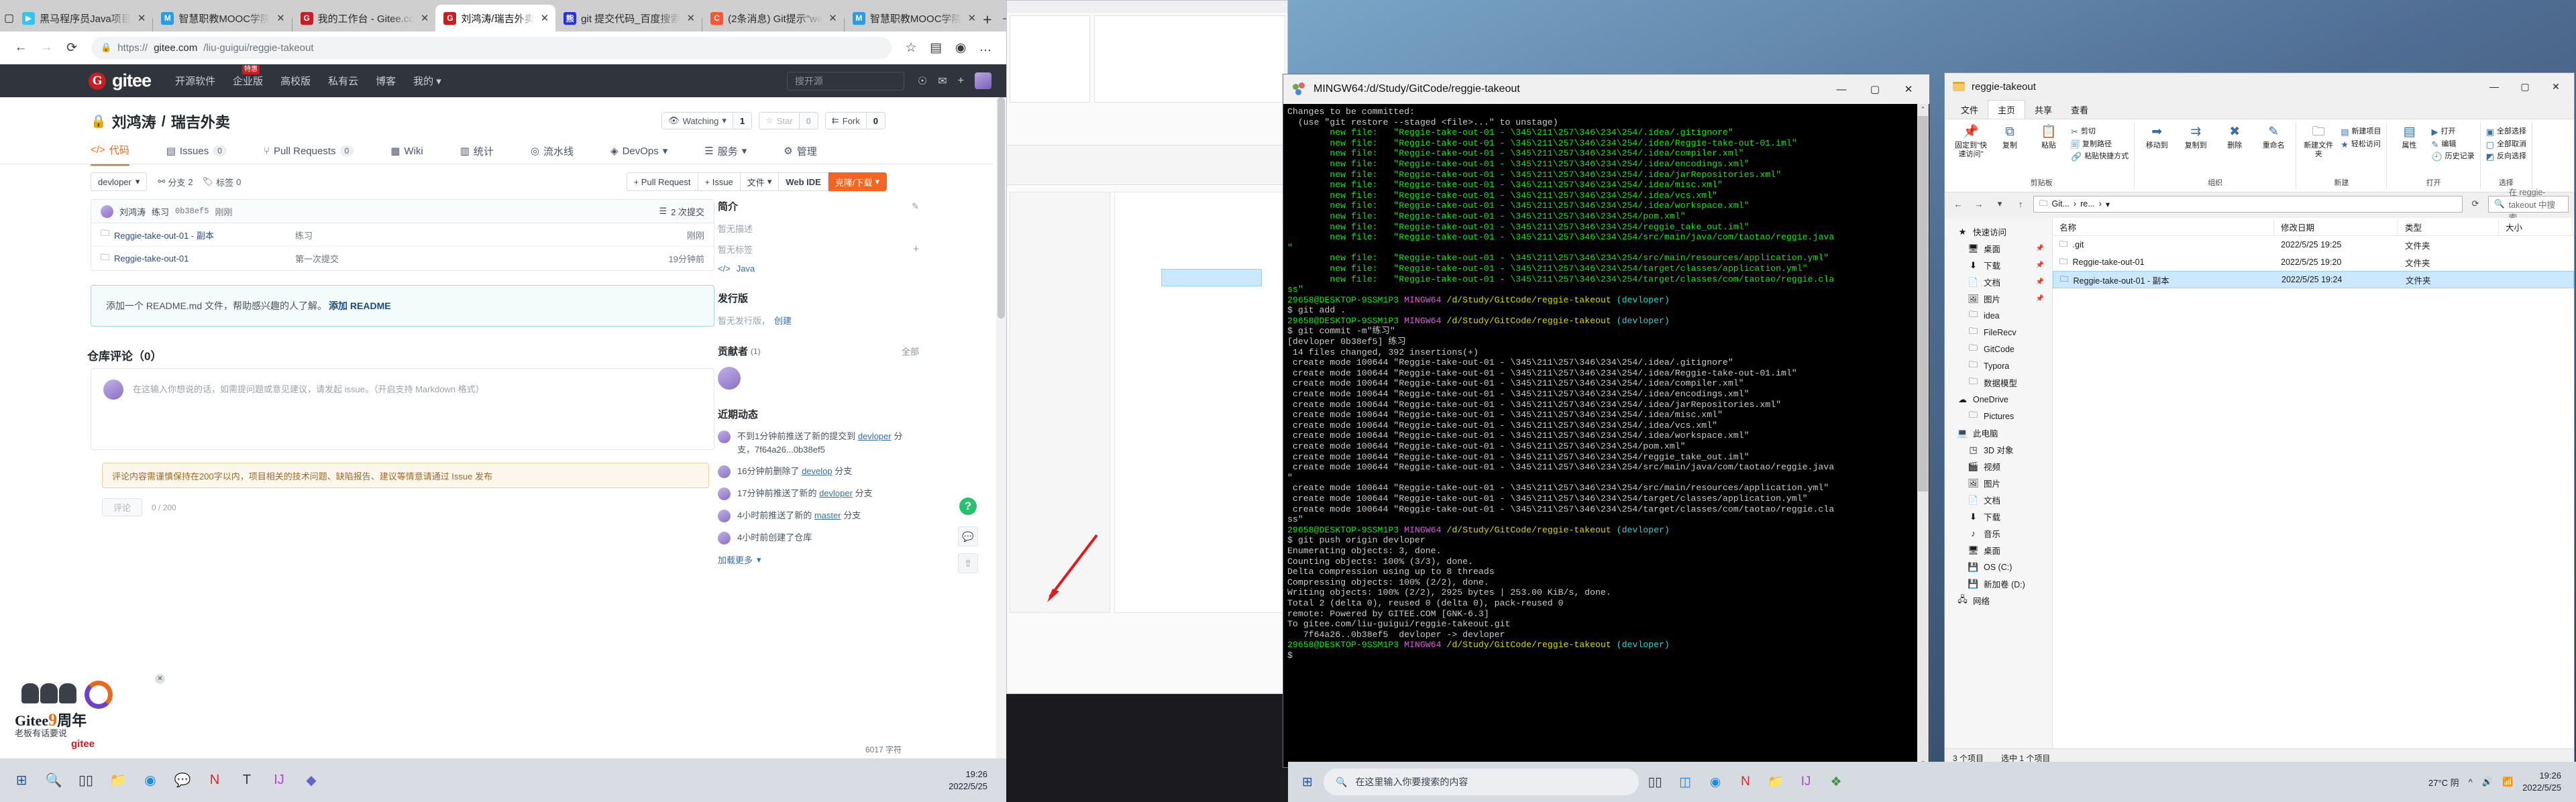 The height and width of the screenshot is (802, 2576). Describe the element at coordinates (2273, 137) in the screenshot. I see `ribbon-button-重命名: ✎ 重命名` at that location.